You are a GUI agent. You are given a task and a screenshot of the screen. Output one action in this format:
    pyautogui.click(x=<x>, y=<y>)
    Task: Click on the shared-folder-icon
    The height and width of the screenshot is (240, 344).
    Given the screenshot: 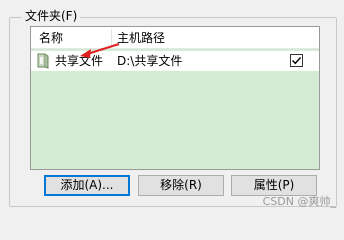 What is the action you would take?
    pyautogui.click(x=43, y=61)
    